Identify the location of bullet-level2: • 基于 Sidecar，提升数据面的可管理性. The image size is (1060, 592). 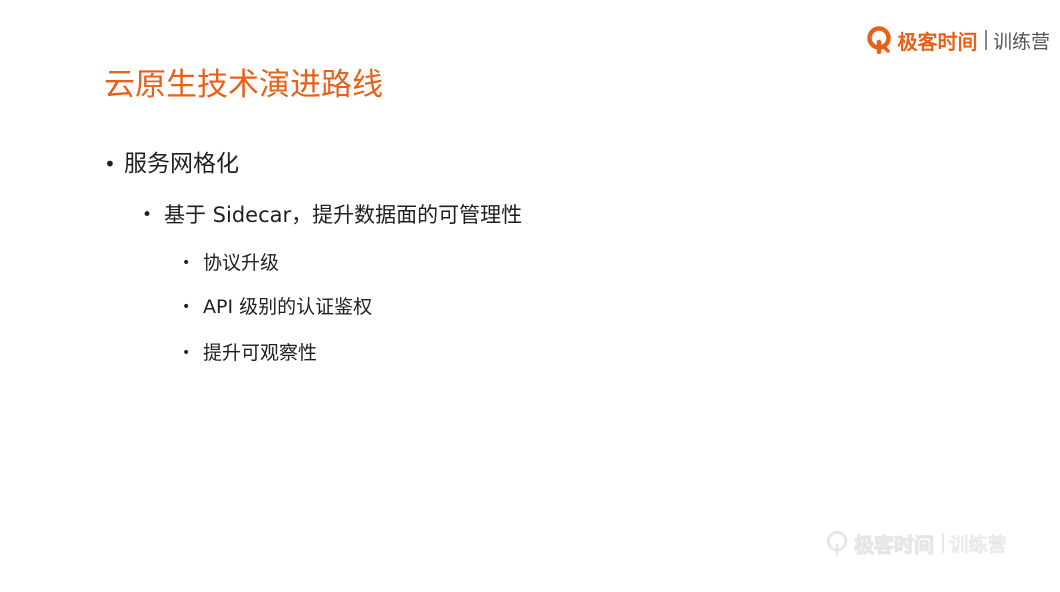
(332, 215).